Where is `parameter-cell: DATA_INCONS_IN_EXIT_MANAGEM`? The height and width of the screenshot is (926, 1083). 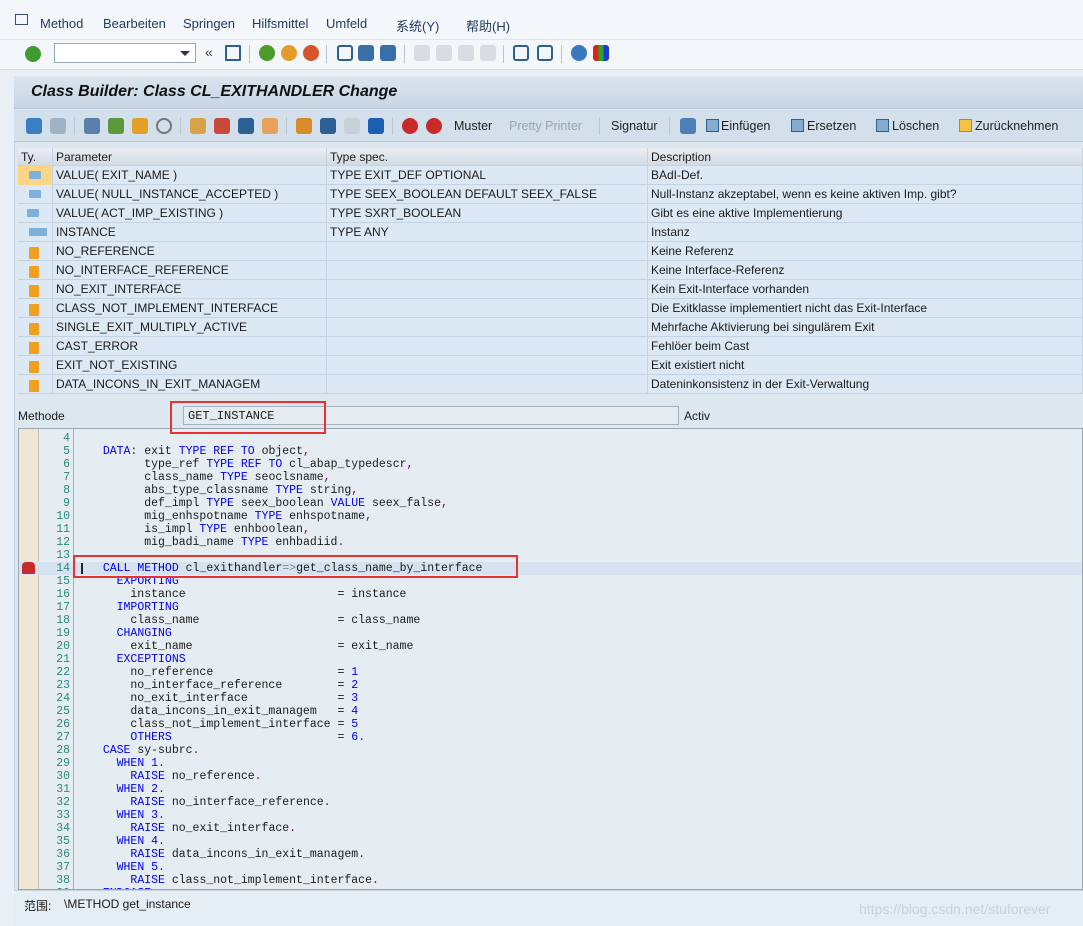 parameter-cell: DATA_INCONS_IN_EXIT_MANAGEM is located at coordinates (190, 384).